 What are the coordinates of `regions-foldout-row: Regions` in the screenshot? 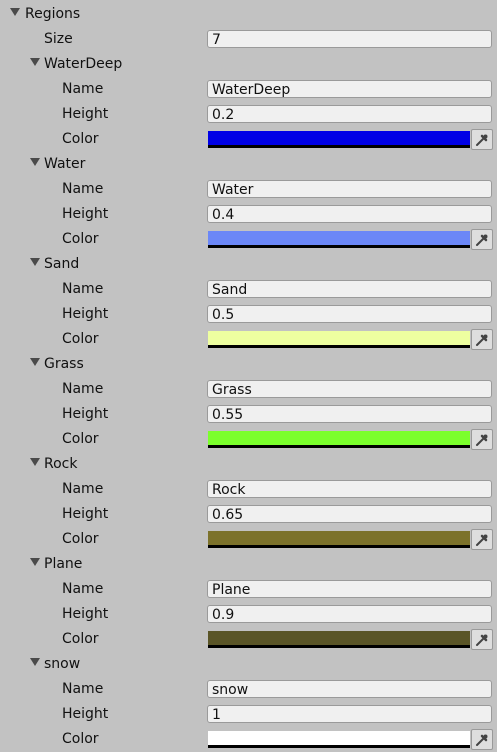 It's located at (248, 14).